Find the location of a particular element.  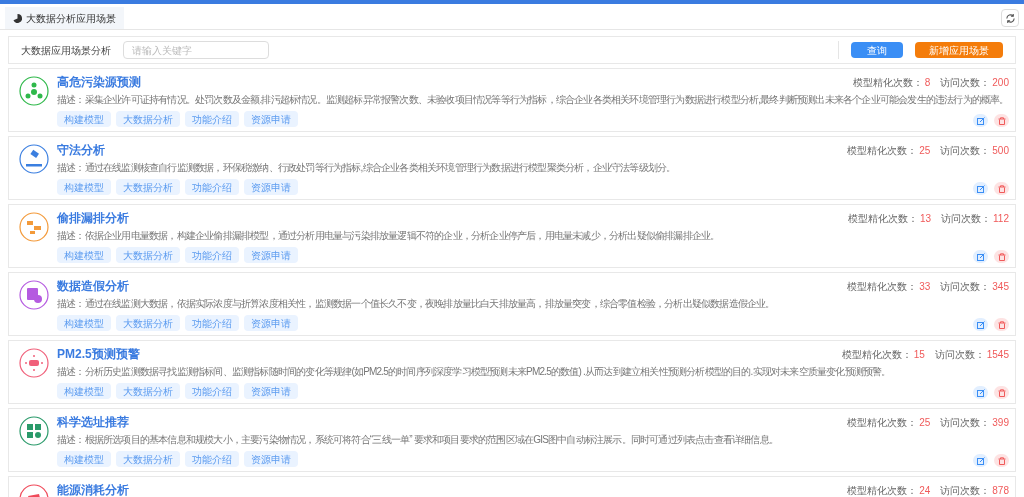

stat-value: 112 is located at coordinates (1001, 218).